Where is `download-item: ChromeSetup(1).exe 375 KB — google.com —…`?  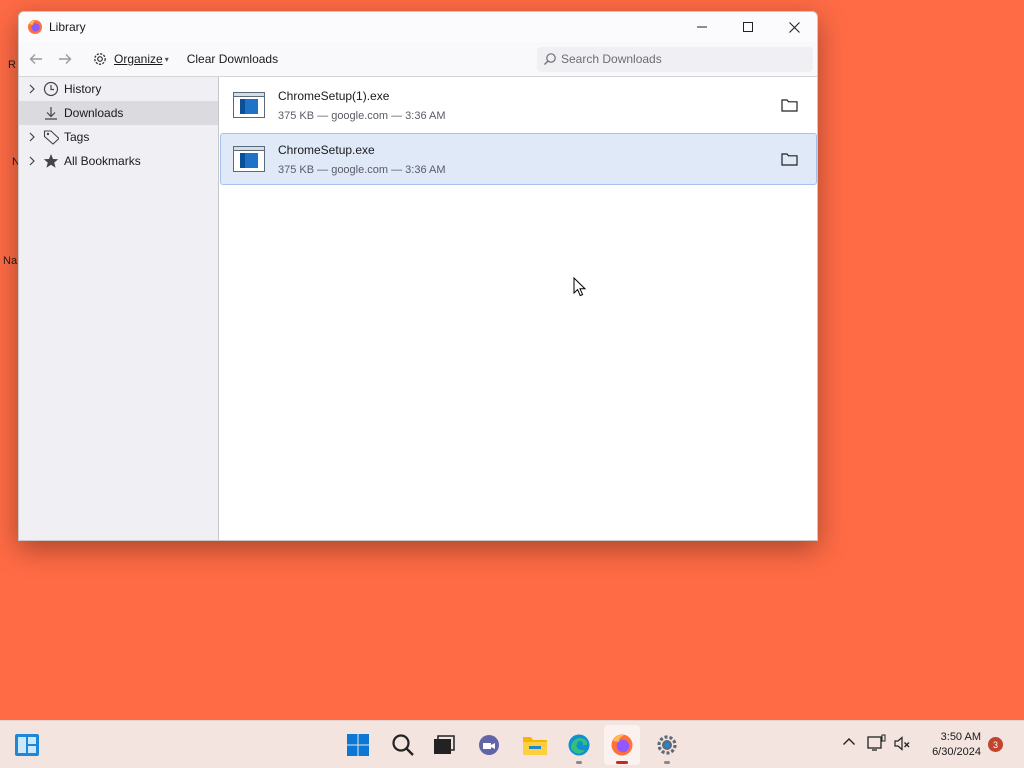
download-item: ChromeSetup(1).exe 375 KB — google.com —… is located at coordinates (518, 105).